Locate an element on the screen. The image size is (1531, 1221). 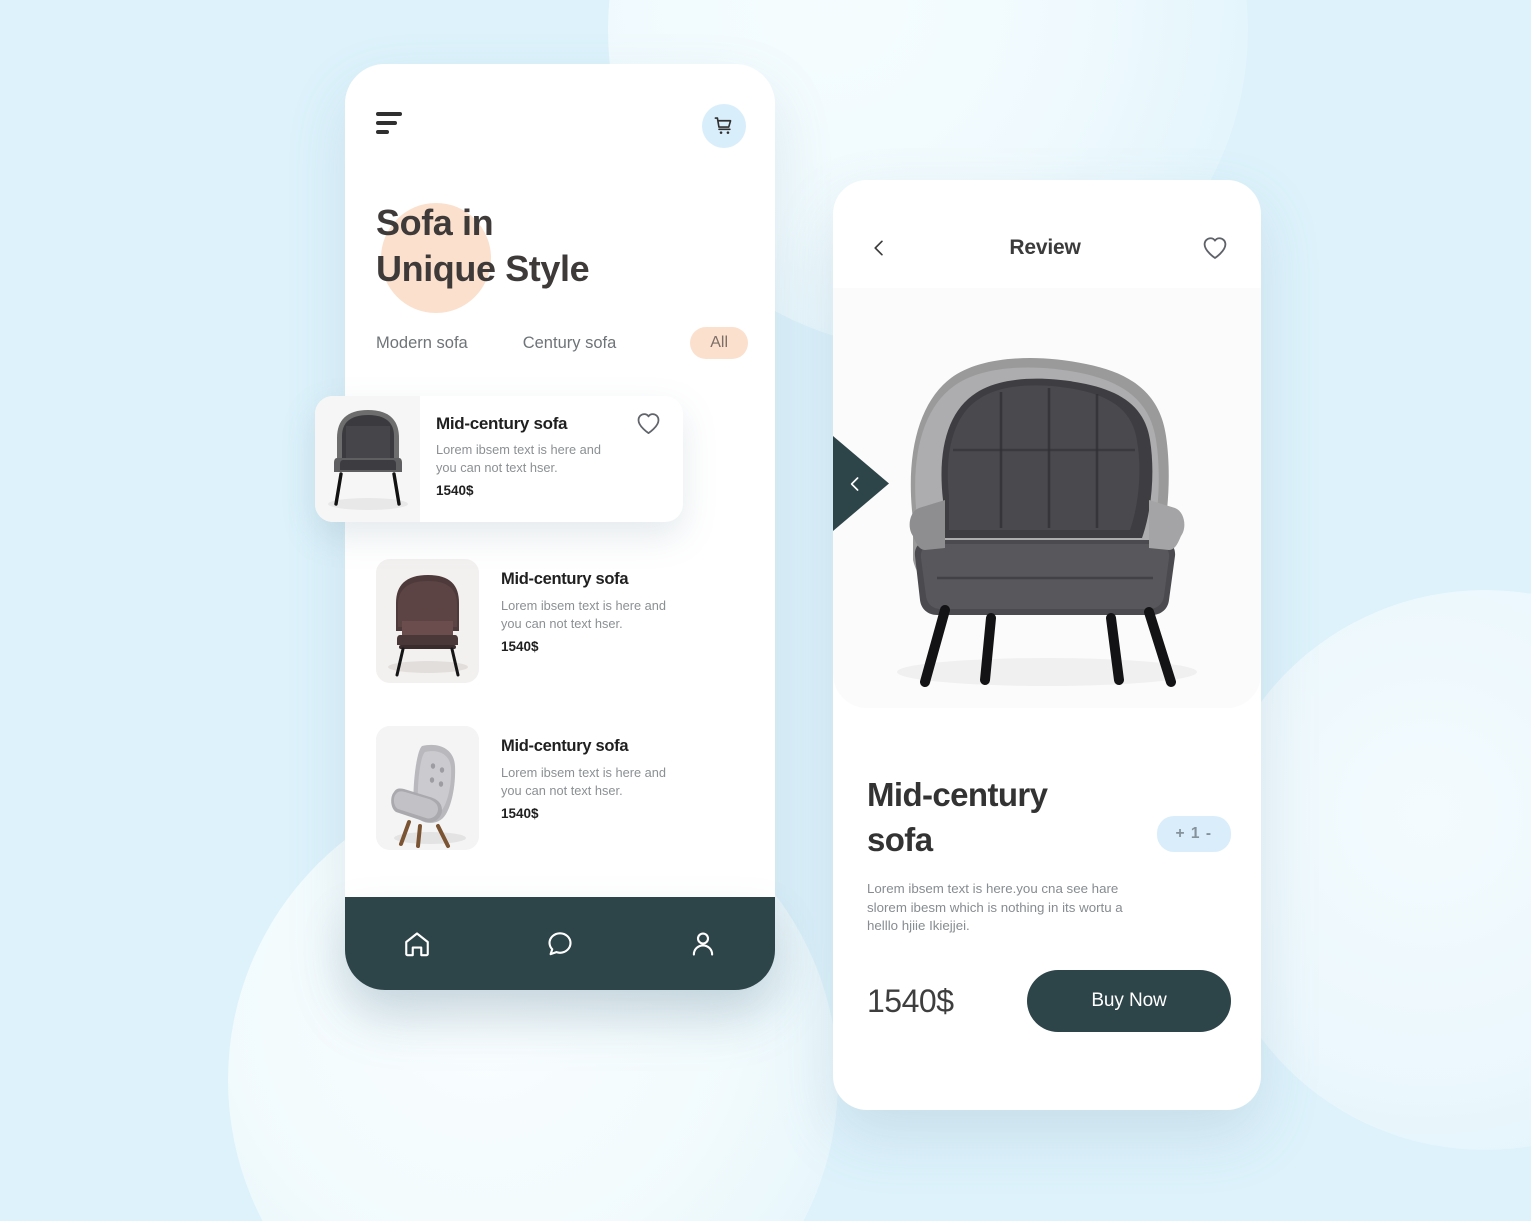
home-icon is located at coordinates (416, 943).